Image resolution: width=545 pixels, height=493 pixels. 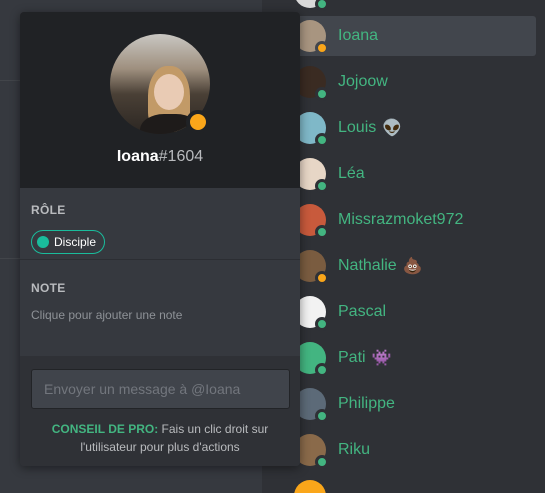 I want to click on member-item: Jojoow, so click(x=414, y=82).